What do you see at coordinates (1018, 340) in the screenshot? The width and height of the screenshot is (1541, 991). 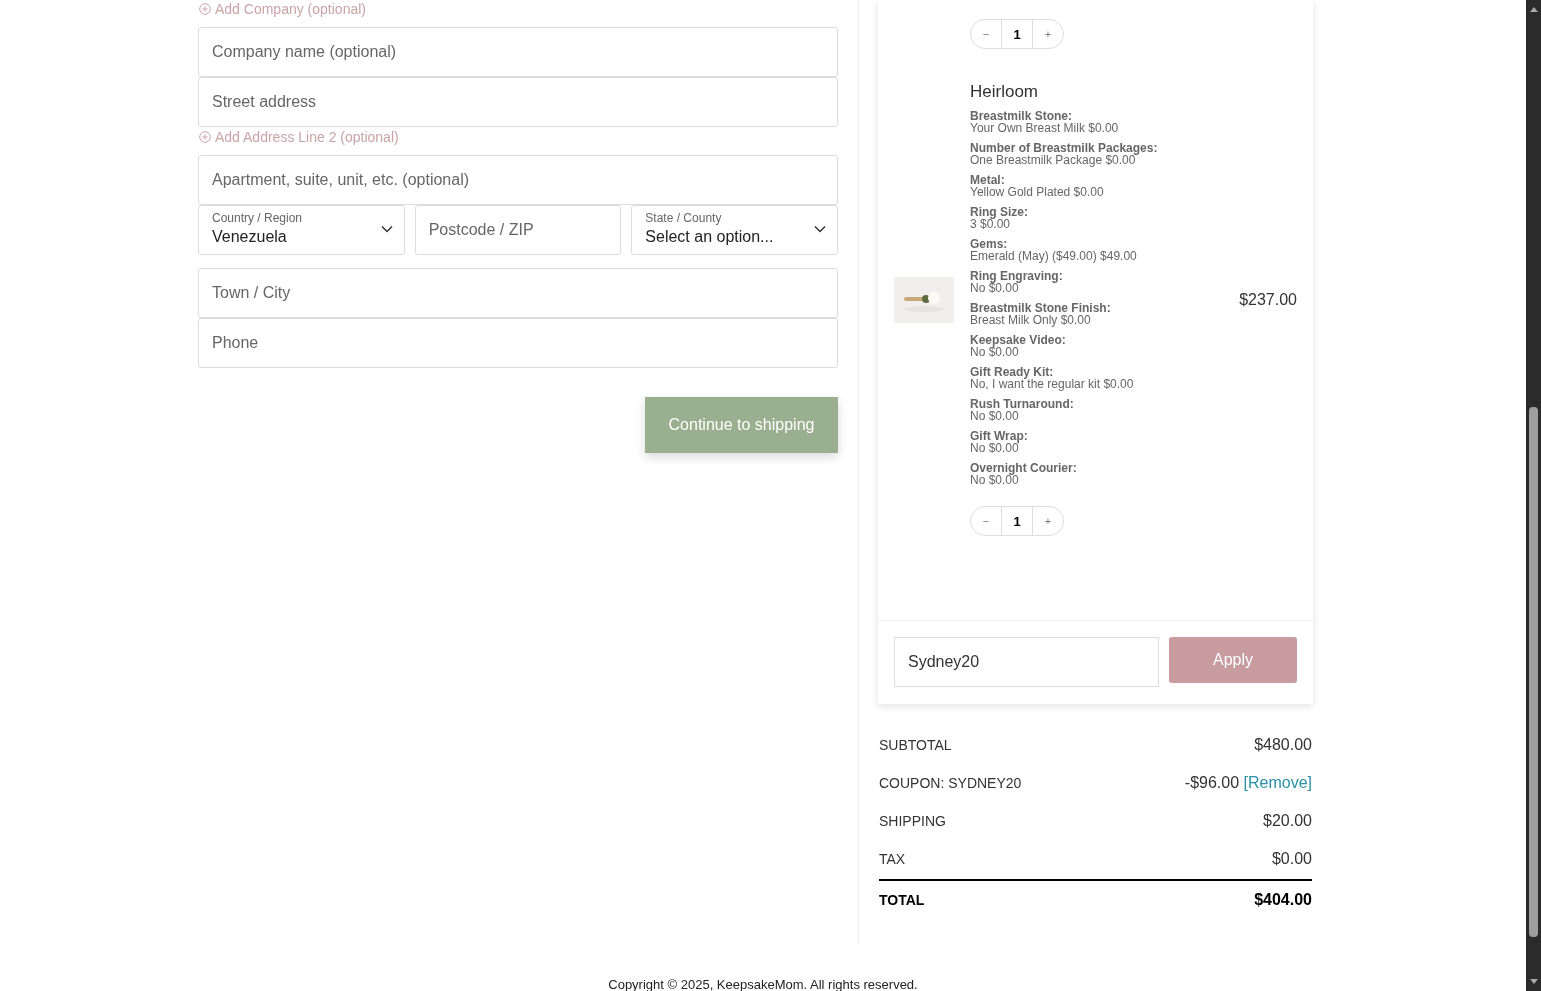 I see `option-label: Keepsake Video:` at bounding box center [1018, 340].